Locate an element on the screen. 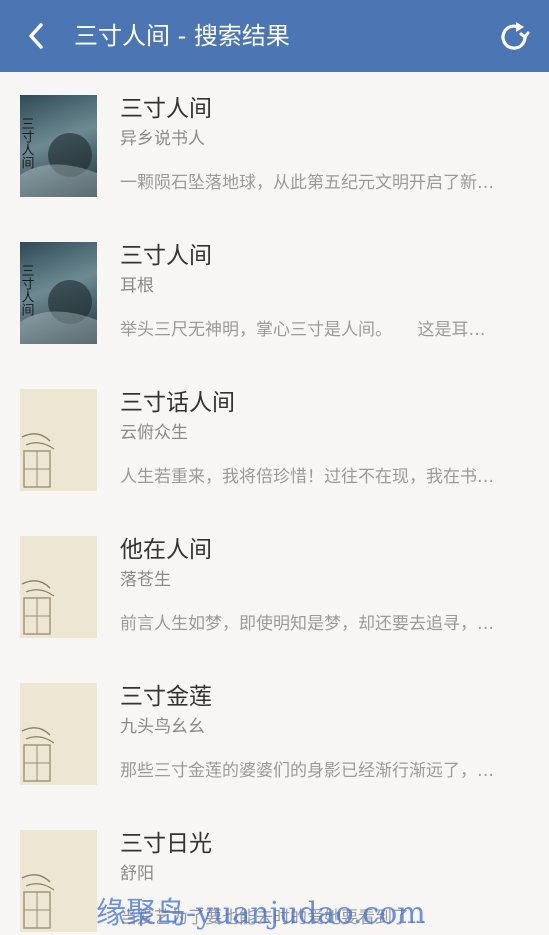  app-bar: 三寸人间 - 搜索结果 is located at coordinates (274, 36).